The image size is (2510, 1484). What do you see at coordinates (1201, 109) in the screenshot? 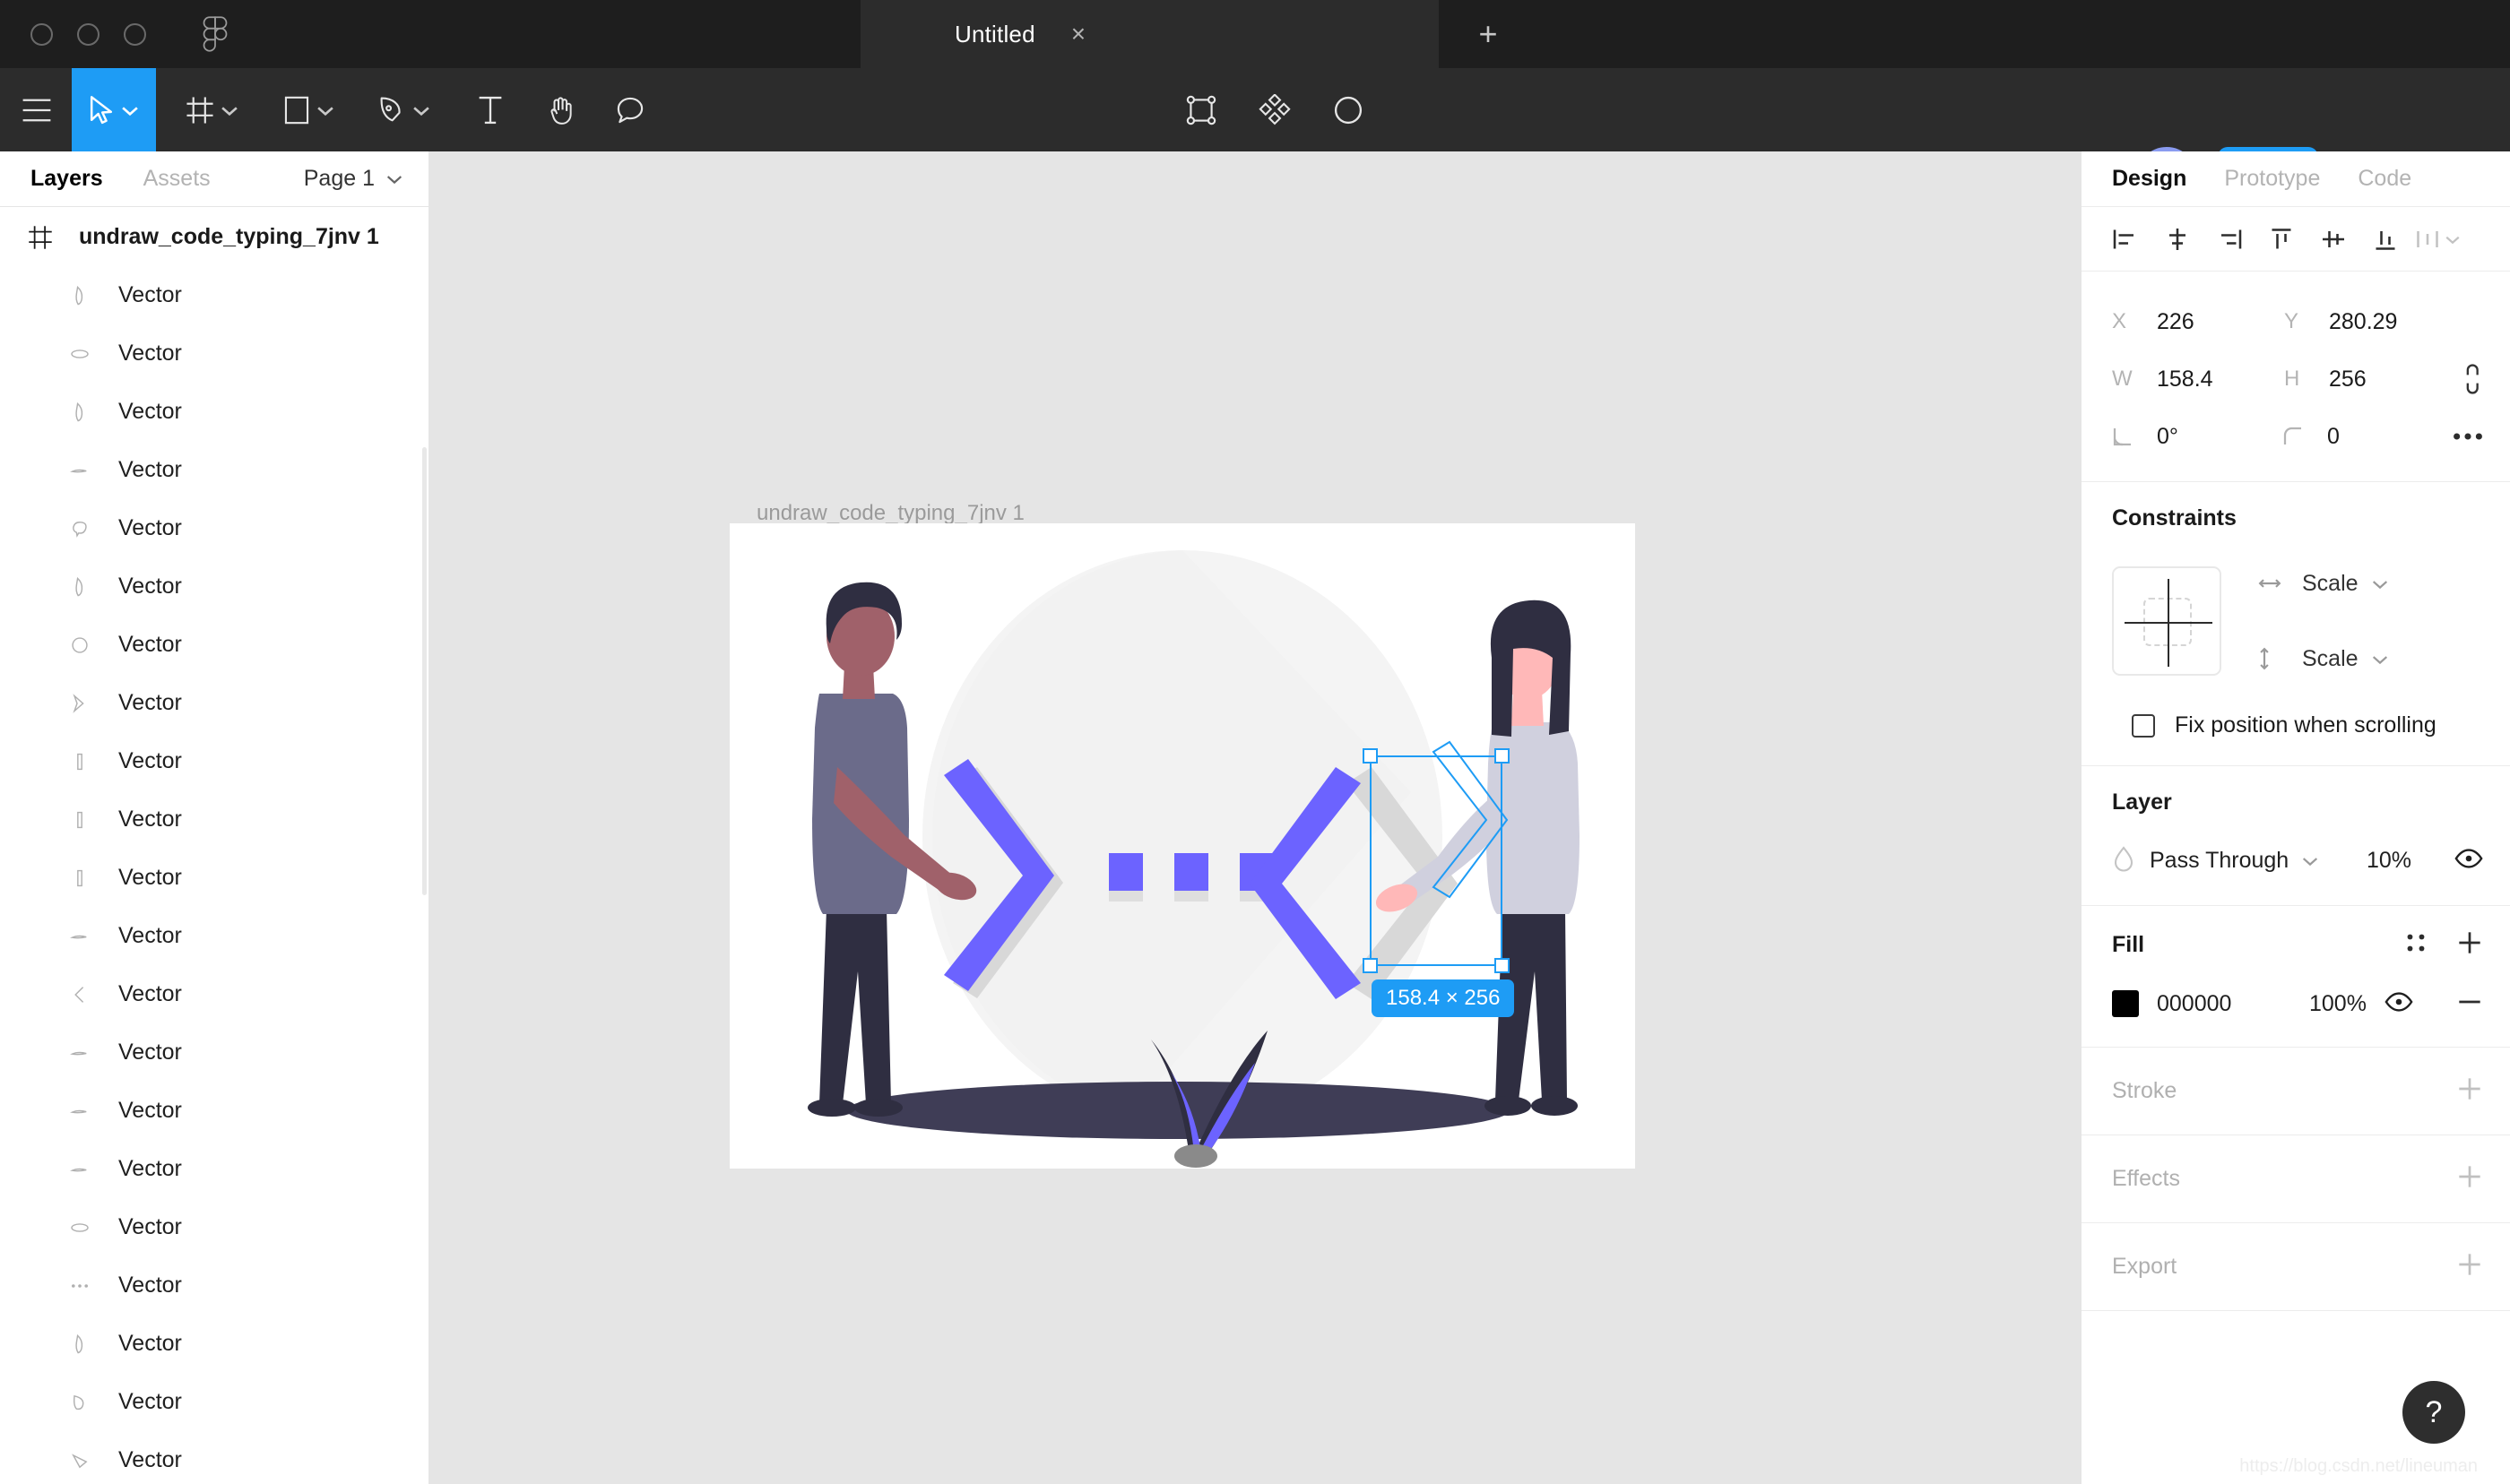
I see `create-component-button` at bounding box center [1201, 109].